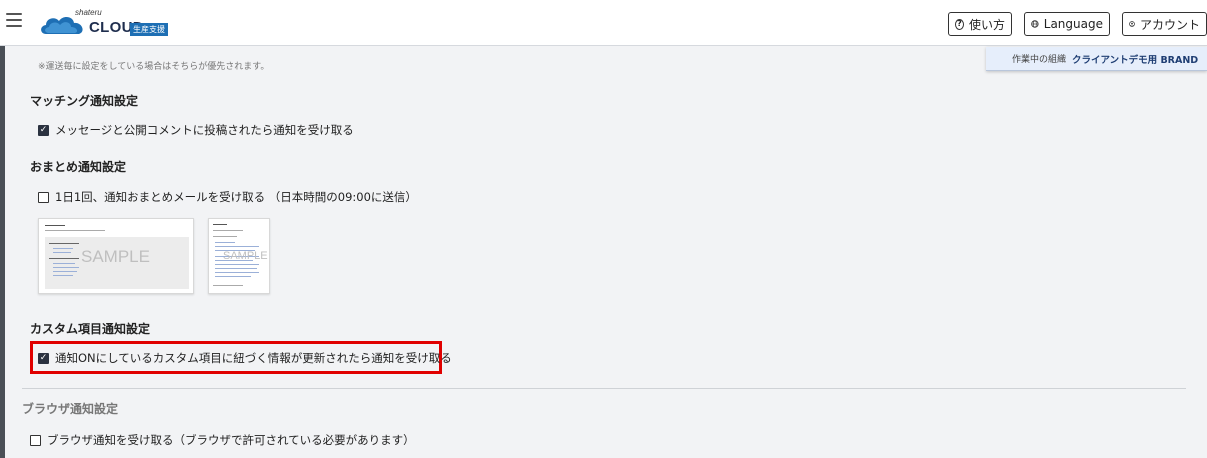 This screenshot has height=458, width=1207. I want to click on matching-section-title: マッチング通知設定, so click(84, 101).